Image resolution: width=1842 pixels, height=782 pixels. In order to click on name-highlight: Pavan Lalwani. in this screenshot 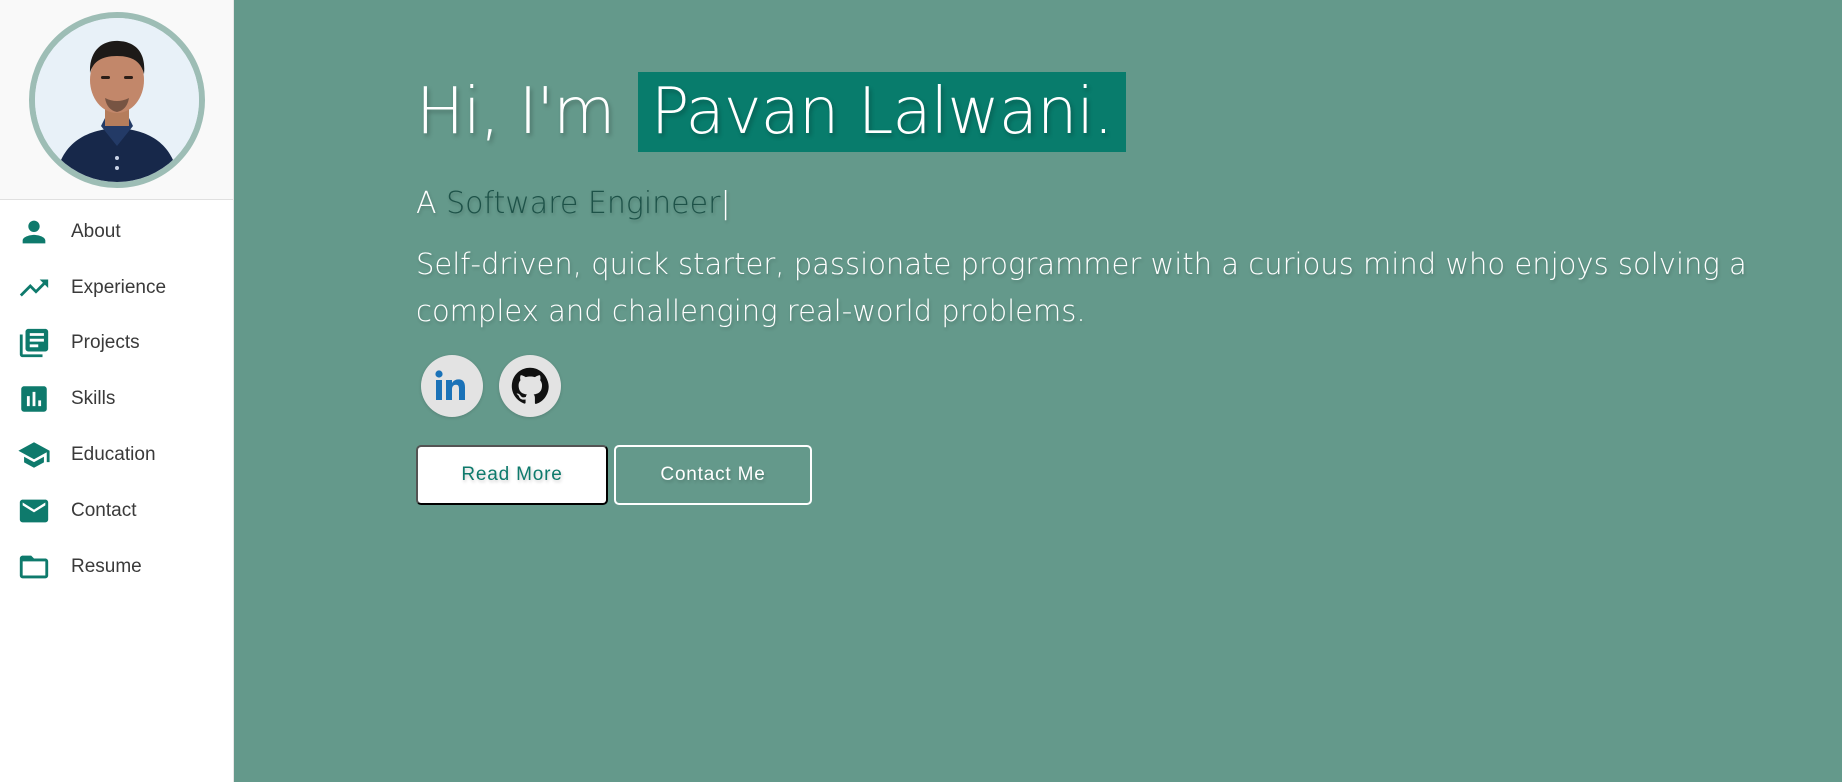, I will do `click(881, 112)`.